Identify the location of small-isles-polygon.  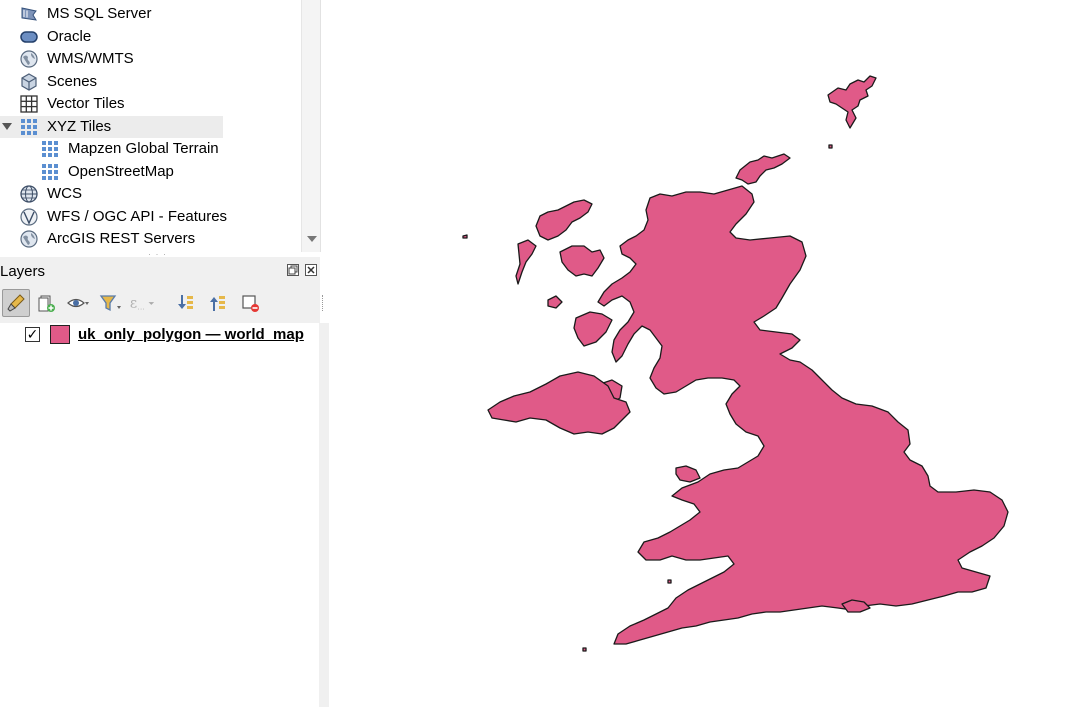
(555, 302).